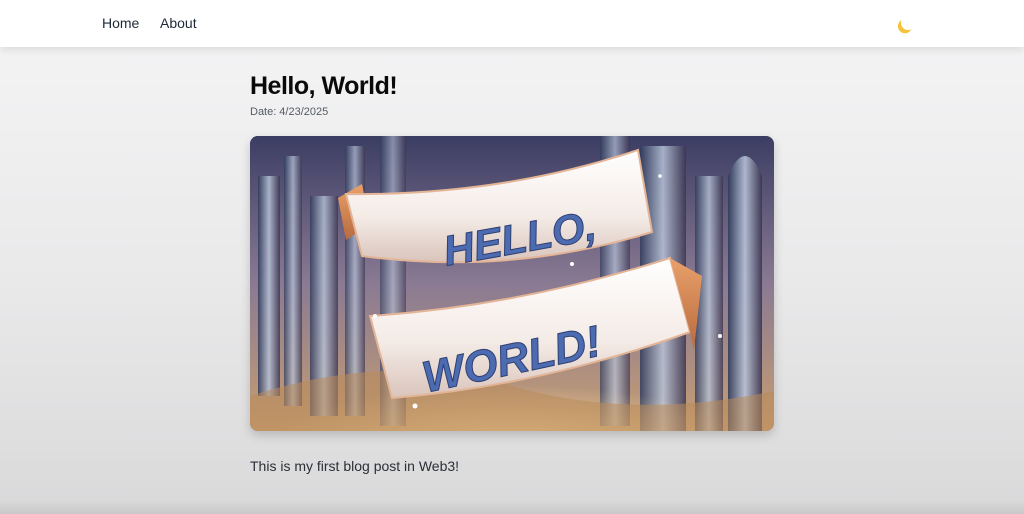 The width and height of the screenshot is (1024, 514). I want to click on top-navbar: Home About, so click(512, 23).